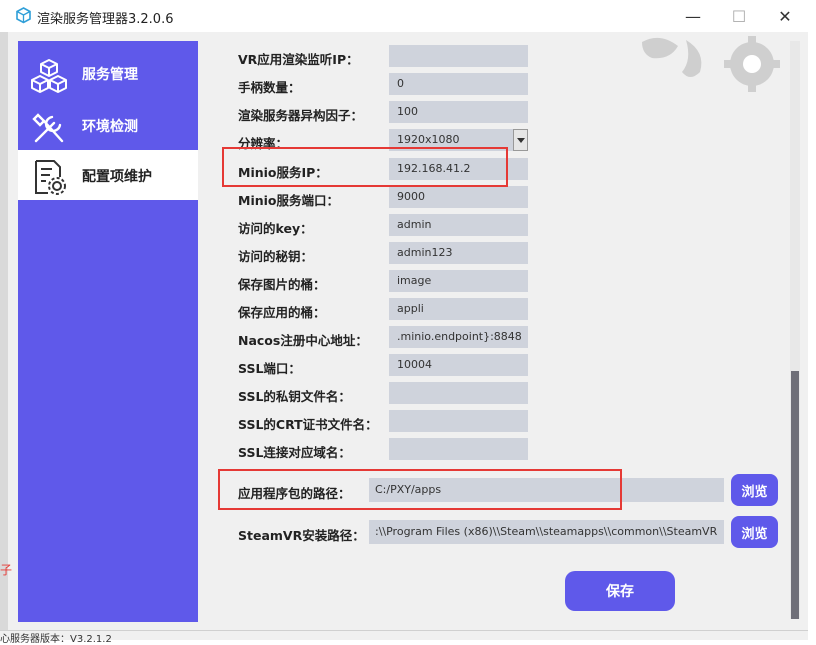 The image size is (816, 645). Describe the element at coordinates (754, 532) in the screenshot. I see `browse-steamvr-path-button: 浏览` at that location.